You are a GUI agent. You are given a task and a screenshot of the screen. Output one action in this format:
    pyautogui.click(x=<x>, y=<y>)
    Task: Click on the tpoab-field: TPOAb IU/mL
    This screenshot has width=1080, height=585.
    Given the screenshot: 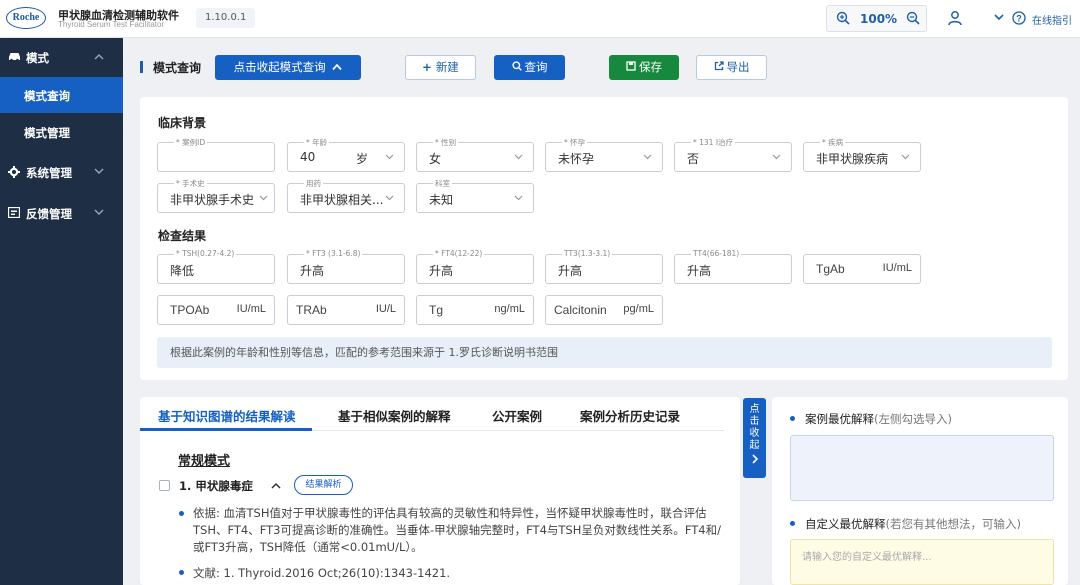 What is the action you would take?
    pyautogui.click(x=216, y=310)
    